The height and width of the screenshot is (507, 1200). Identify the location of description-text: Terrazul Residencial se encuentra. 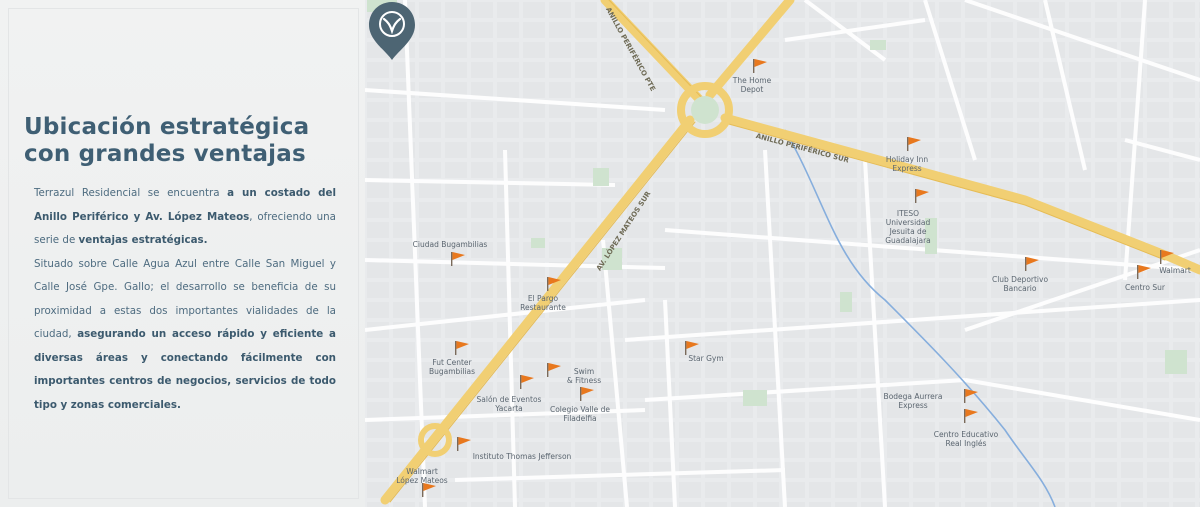
(131, 193).